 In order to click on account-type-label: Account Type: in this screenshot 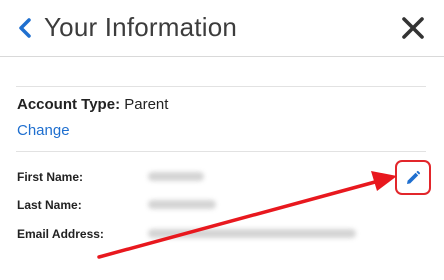, I will do `click(69, 104)`.